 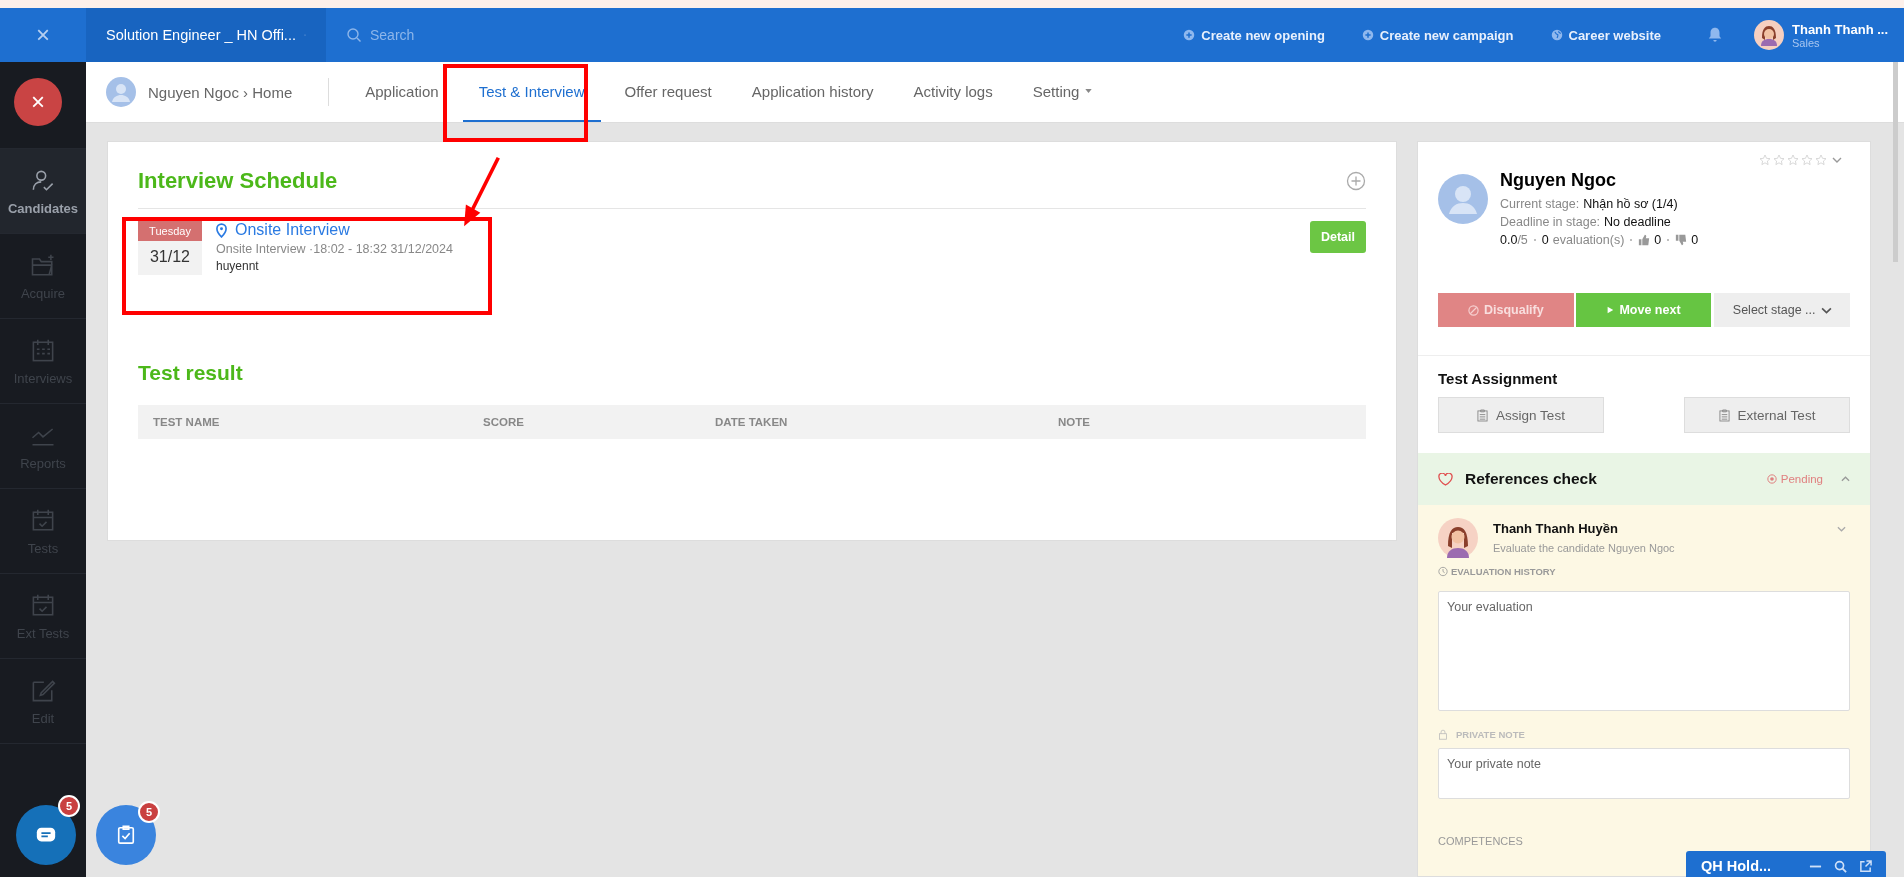 I want to click on tab: Activity logs, so click(x=953, y=92).